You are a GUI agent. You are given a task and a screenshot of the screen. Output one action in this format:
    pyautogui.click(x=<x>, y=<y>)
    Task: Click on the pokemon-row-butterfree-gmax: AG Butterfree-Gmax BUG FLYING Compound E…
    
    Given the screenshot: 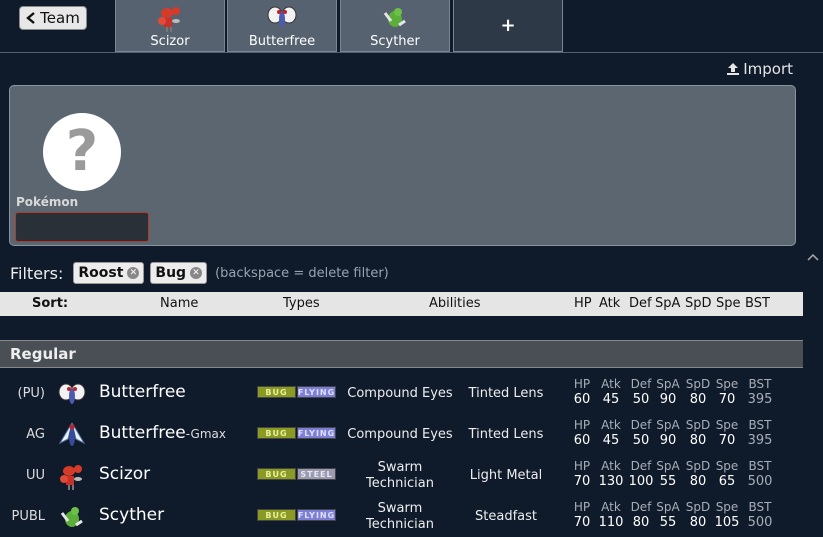 What is the action you would take?
    pyautogui.click(x=401, y=435)
    